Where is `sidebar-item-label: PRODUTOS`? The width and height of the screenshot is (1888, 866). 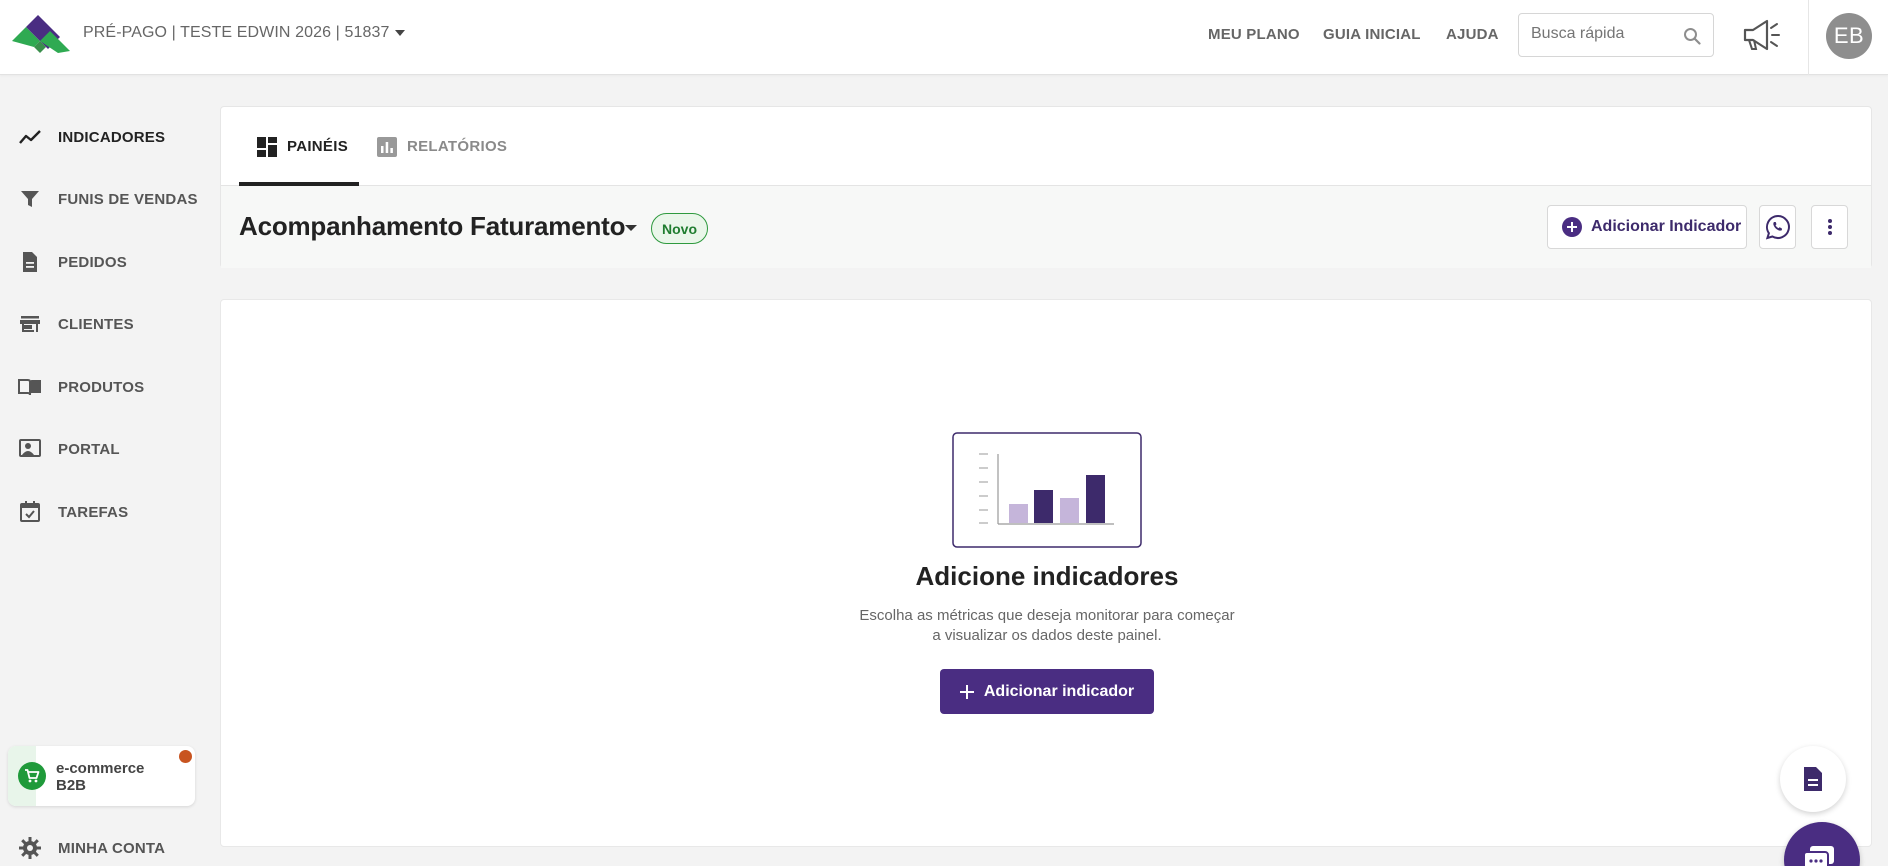
sidebar-item-label: PRODUTOS is located at coordinates (101, 387).